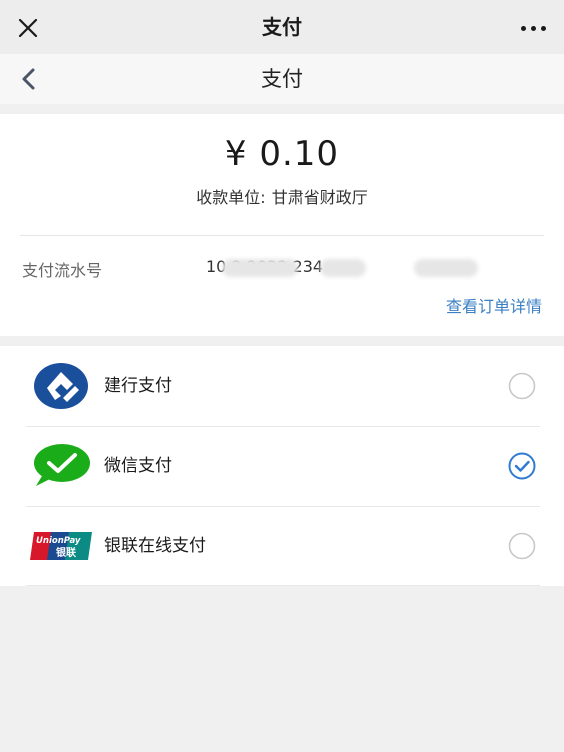 The image size is (564, 752). I want to click on payment-amount: ¥ 0.10, so click(282, 154).